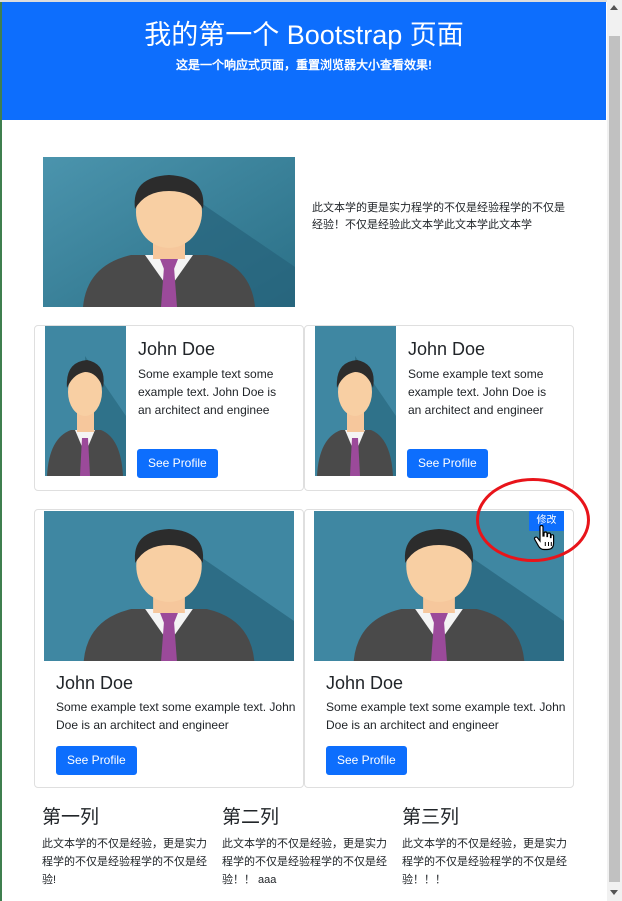  I want to click on column-title: 第一列, so click(71, 817).